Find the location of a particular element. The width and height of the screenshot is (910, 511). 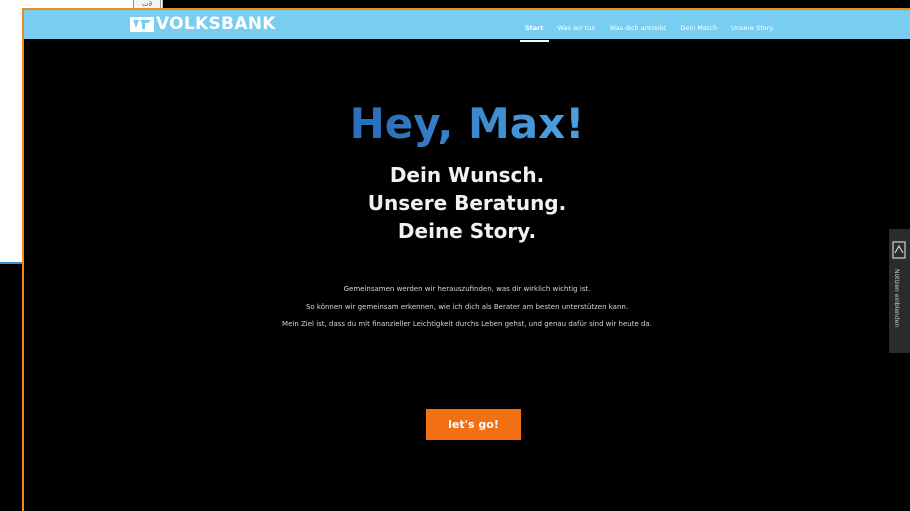

headline-line-3: Deine Story. is located at coordinates (467, 231).